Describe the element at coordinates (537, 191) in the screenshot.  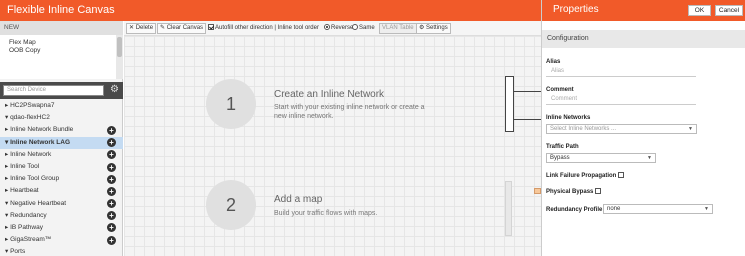
I see `map-port-node` at that location.